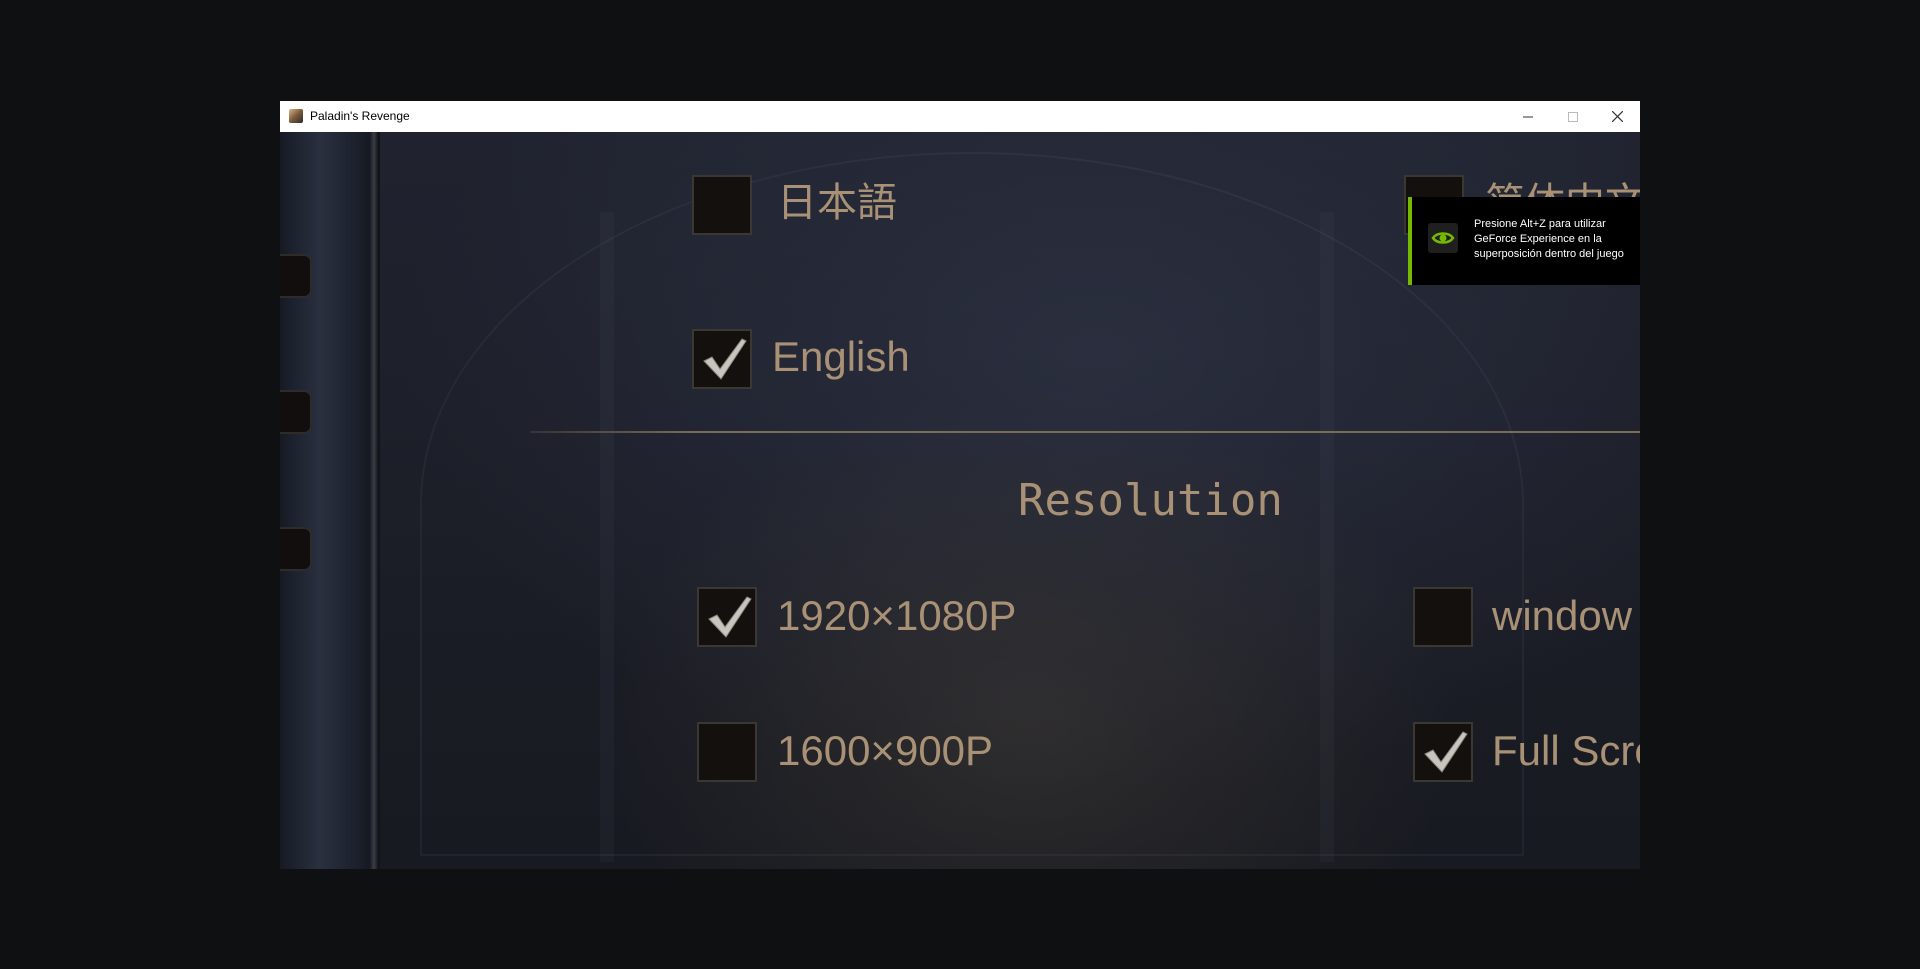  I want to click on option-label-1920x1080: 1920×1080P, so click(897, 615).